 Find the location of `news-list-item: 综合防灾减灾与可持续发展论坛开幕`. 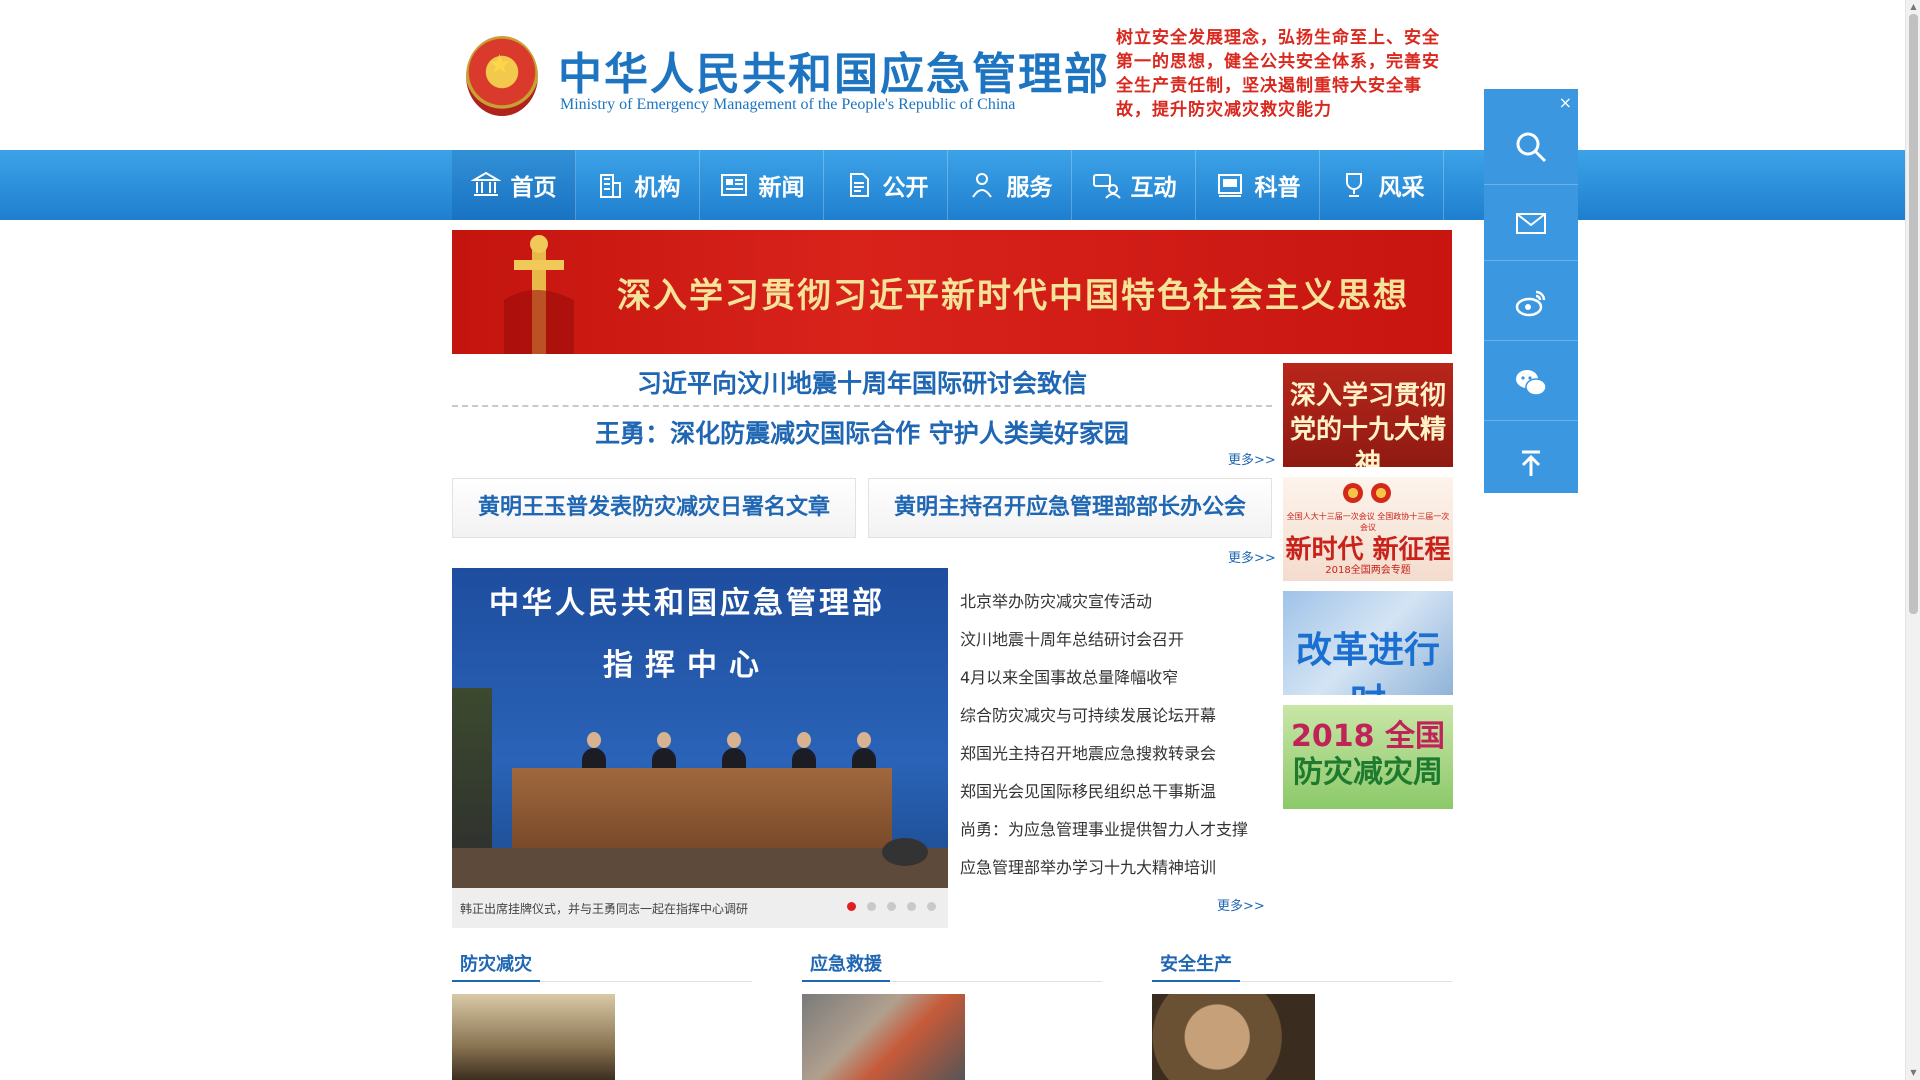

news-list-item: 综合防灾减灾与可持续发展论坛开幕 is located at coordinates (1120, 721).